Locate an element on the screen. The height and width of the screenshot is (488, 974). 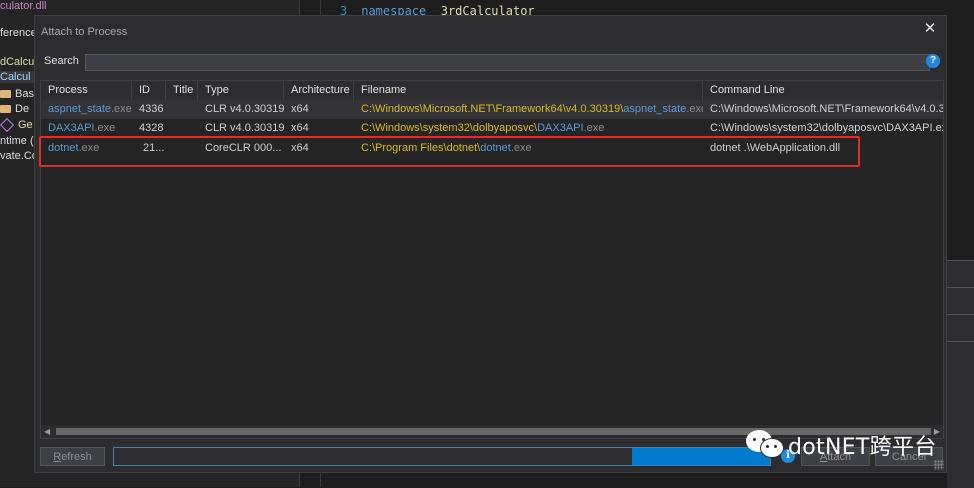
refresh-button: Refresh is located at coordinates (72, 456).